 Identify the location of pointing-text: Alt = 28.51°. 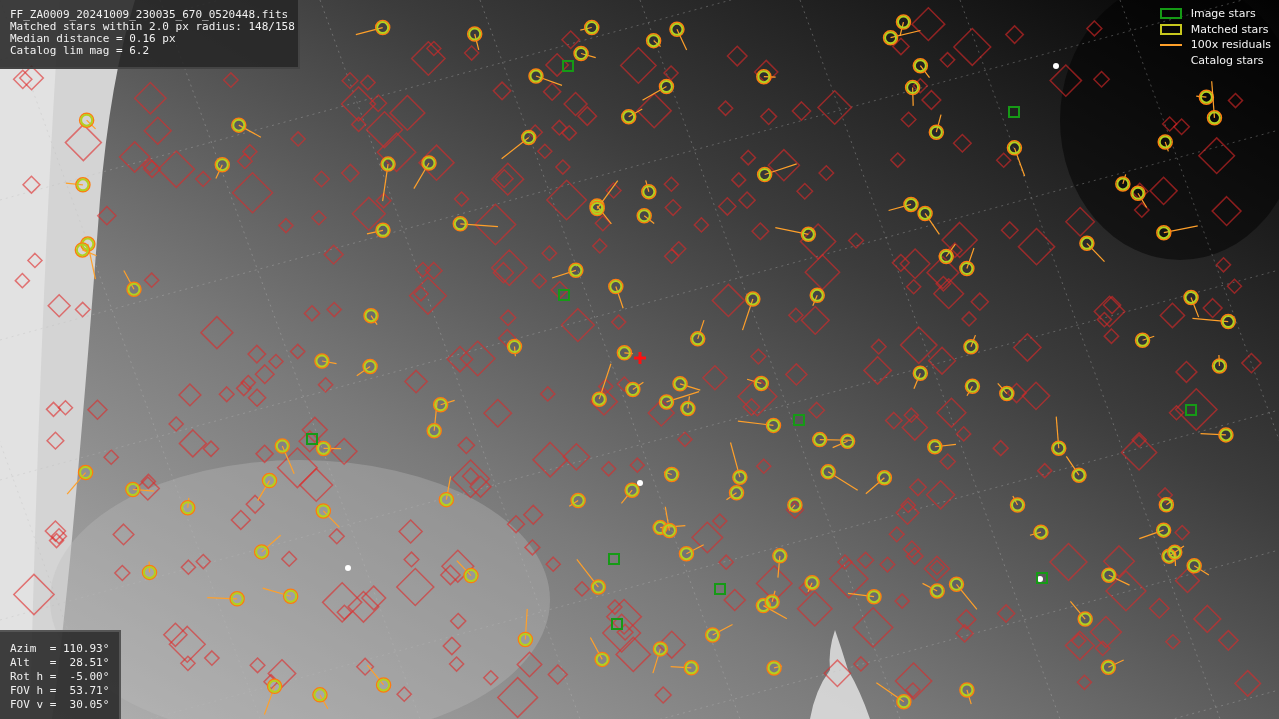
(60, 663).